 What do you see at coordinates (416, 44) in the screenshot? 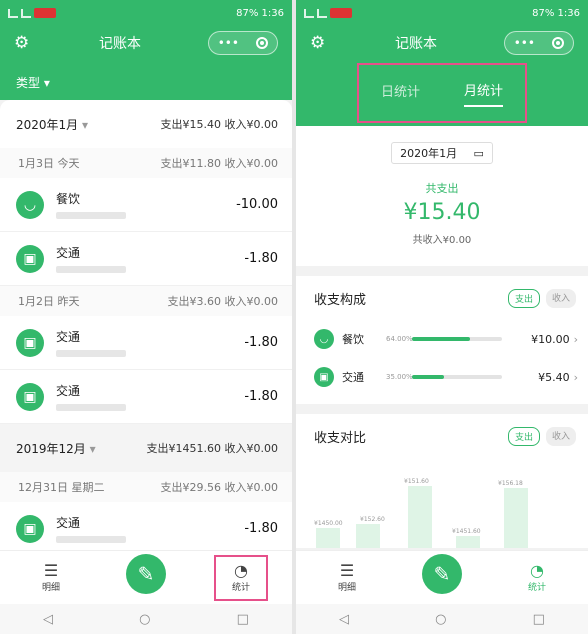
I see `app-title: 记账本` at bounding box center [416, 44].